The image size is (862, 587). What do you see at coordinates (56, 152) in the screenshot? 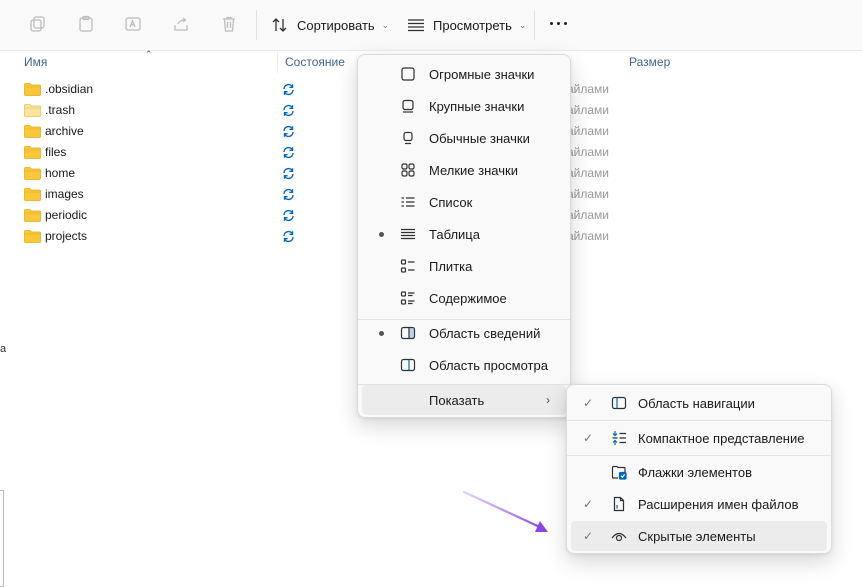
I see `file-name: files` at bounding box center [56, 152].